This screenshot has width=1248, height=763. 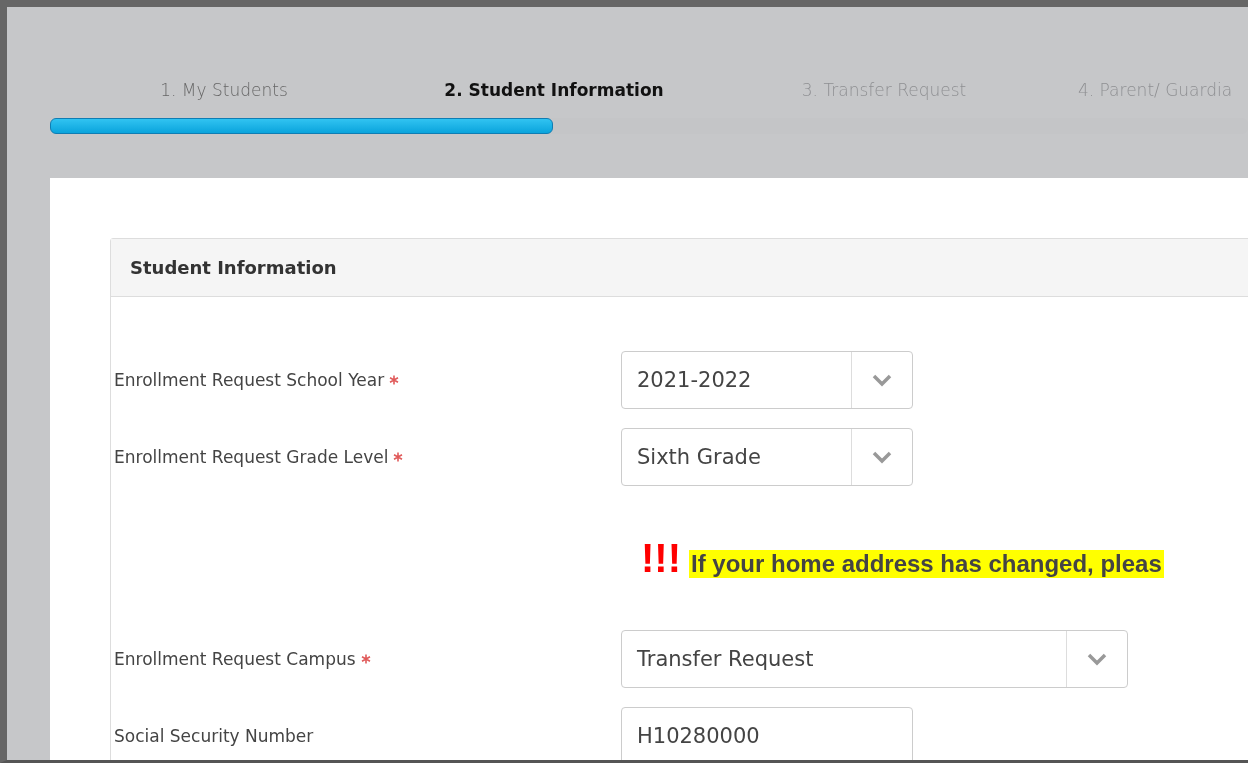 What do you see at coordinates (926, 564) in the screenshot?
I see `address-notice: If your home address has changed, pleas` at bounding box center [926, 564].